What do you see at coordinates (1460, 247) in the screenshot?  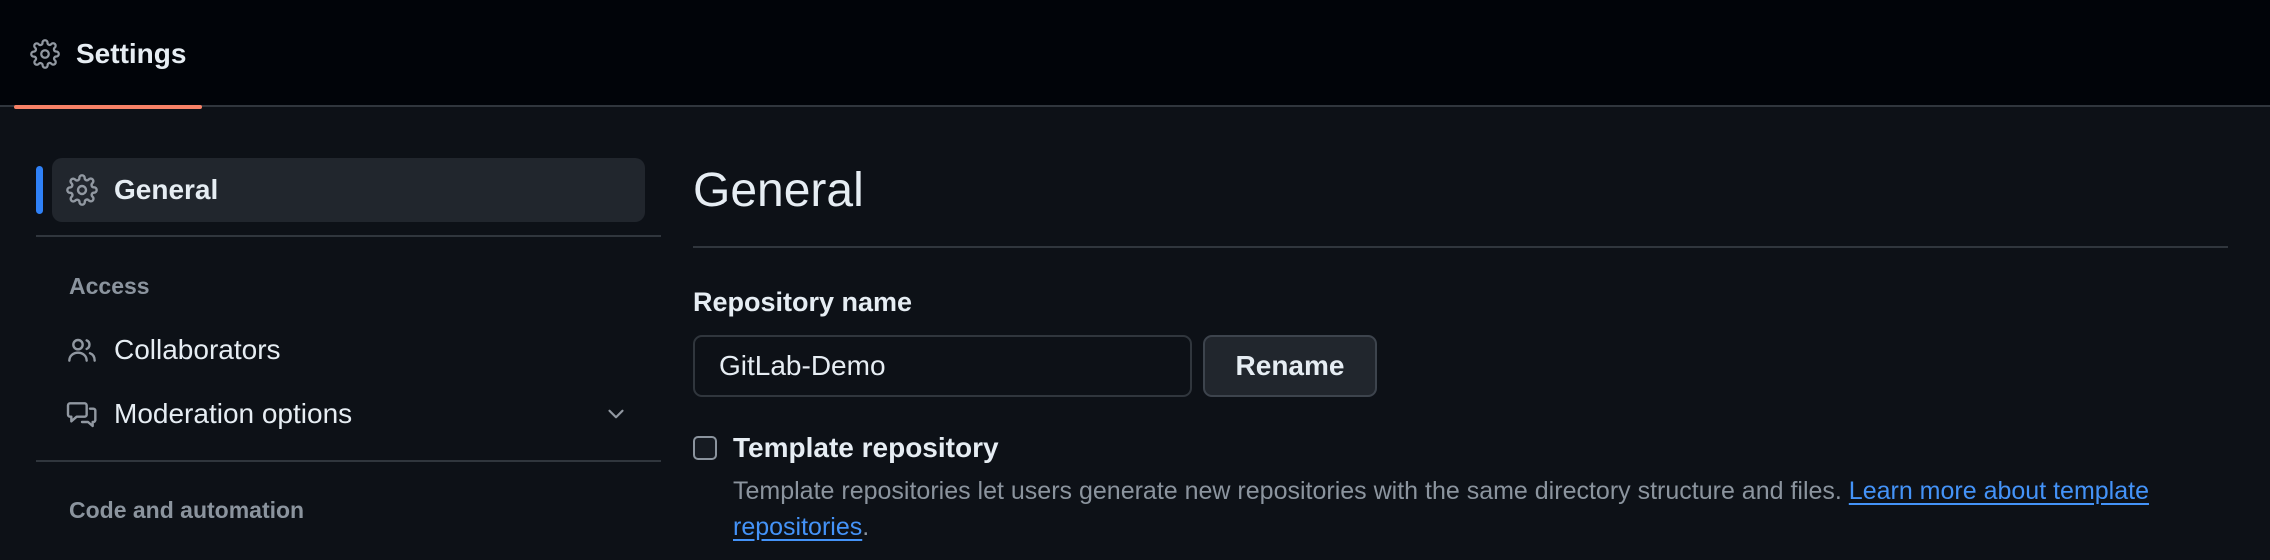 I see `title-divider` at bounding box center [1460, 247].